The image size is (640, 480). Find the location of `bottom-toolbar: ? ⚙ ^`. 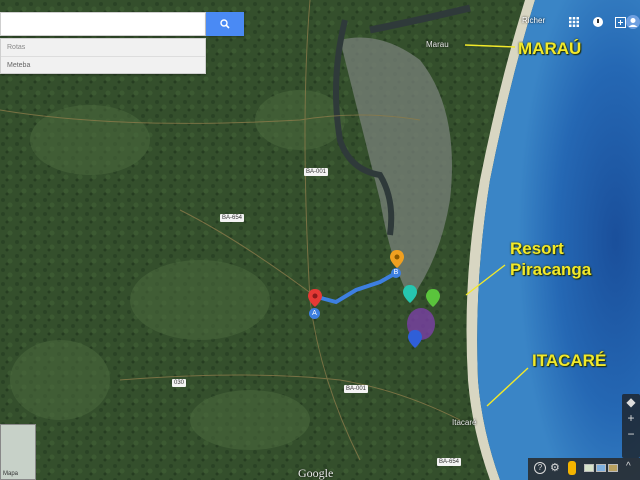

bottom-toolbar: ? ⚙ ^ is located at coordinates (584, 469).